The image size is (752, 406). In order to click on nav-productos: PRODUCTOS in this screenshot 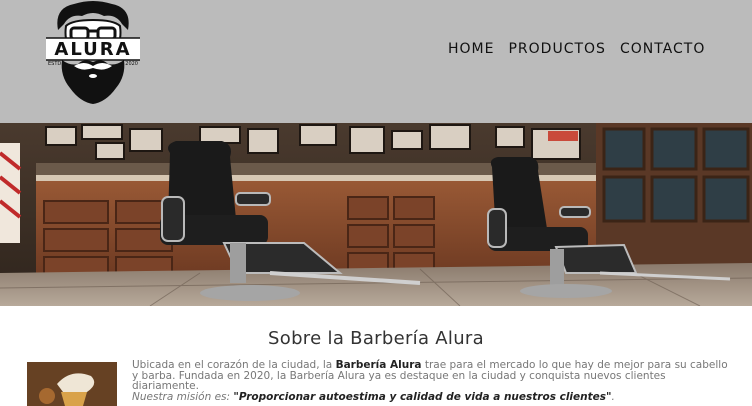, I will do `click(556, 49)`.